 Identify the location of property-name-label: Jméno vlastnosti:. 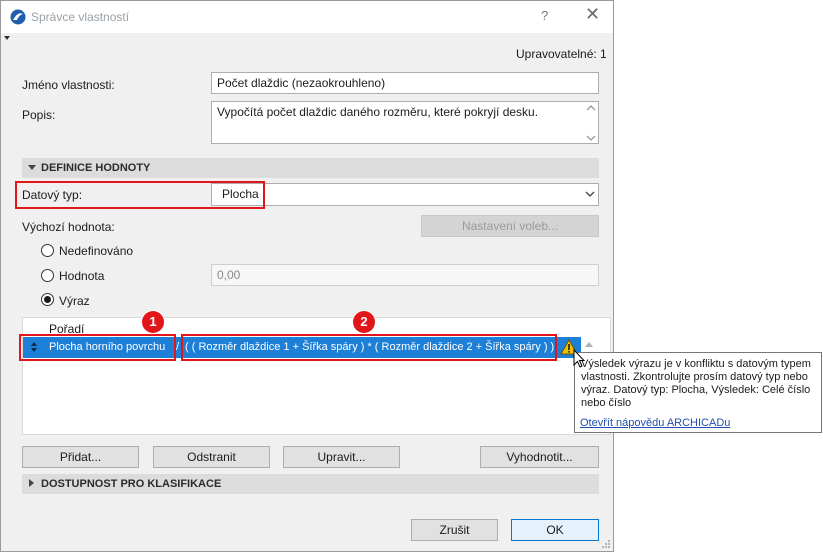
(68, 85).